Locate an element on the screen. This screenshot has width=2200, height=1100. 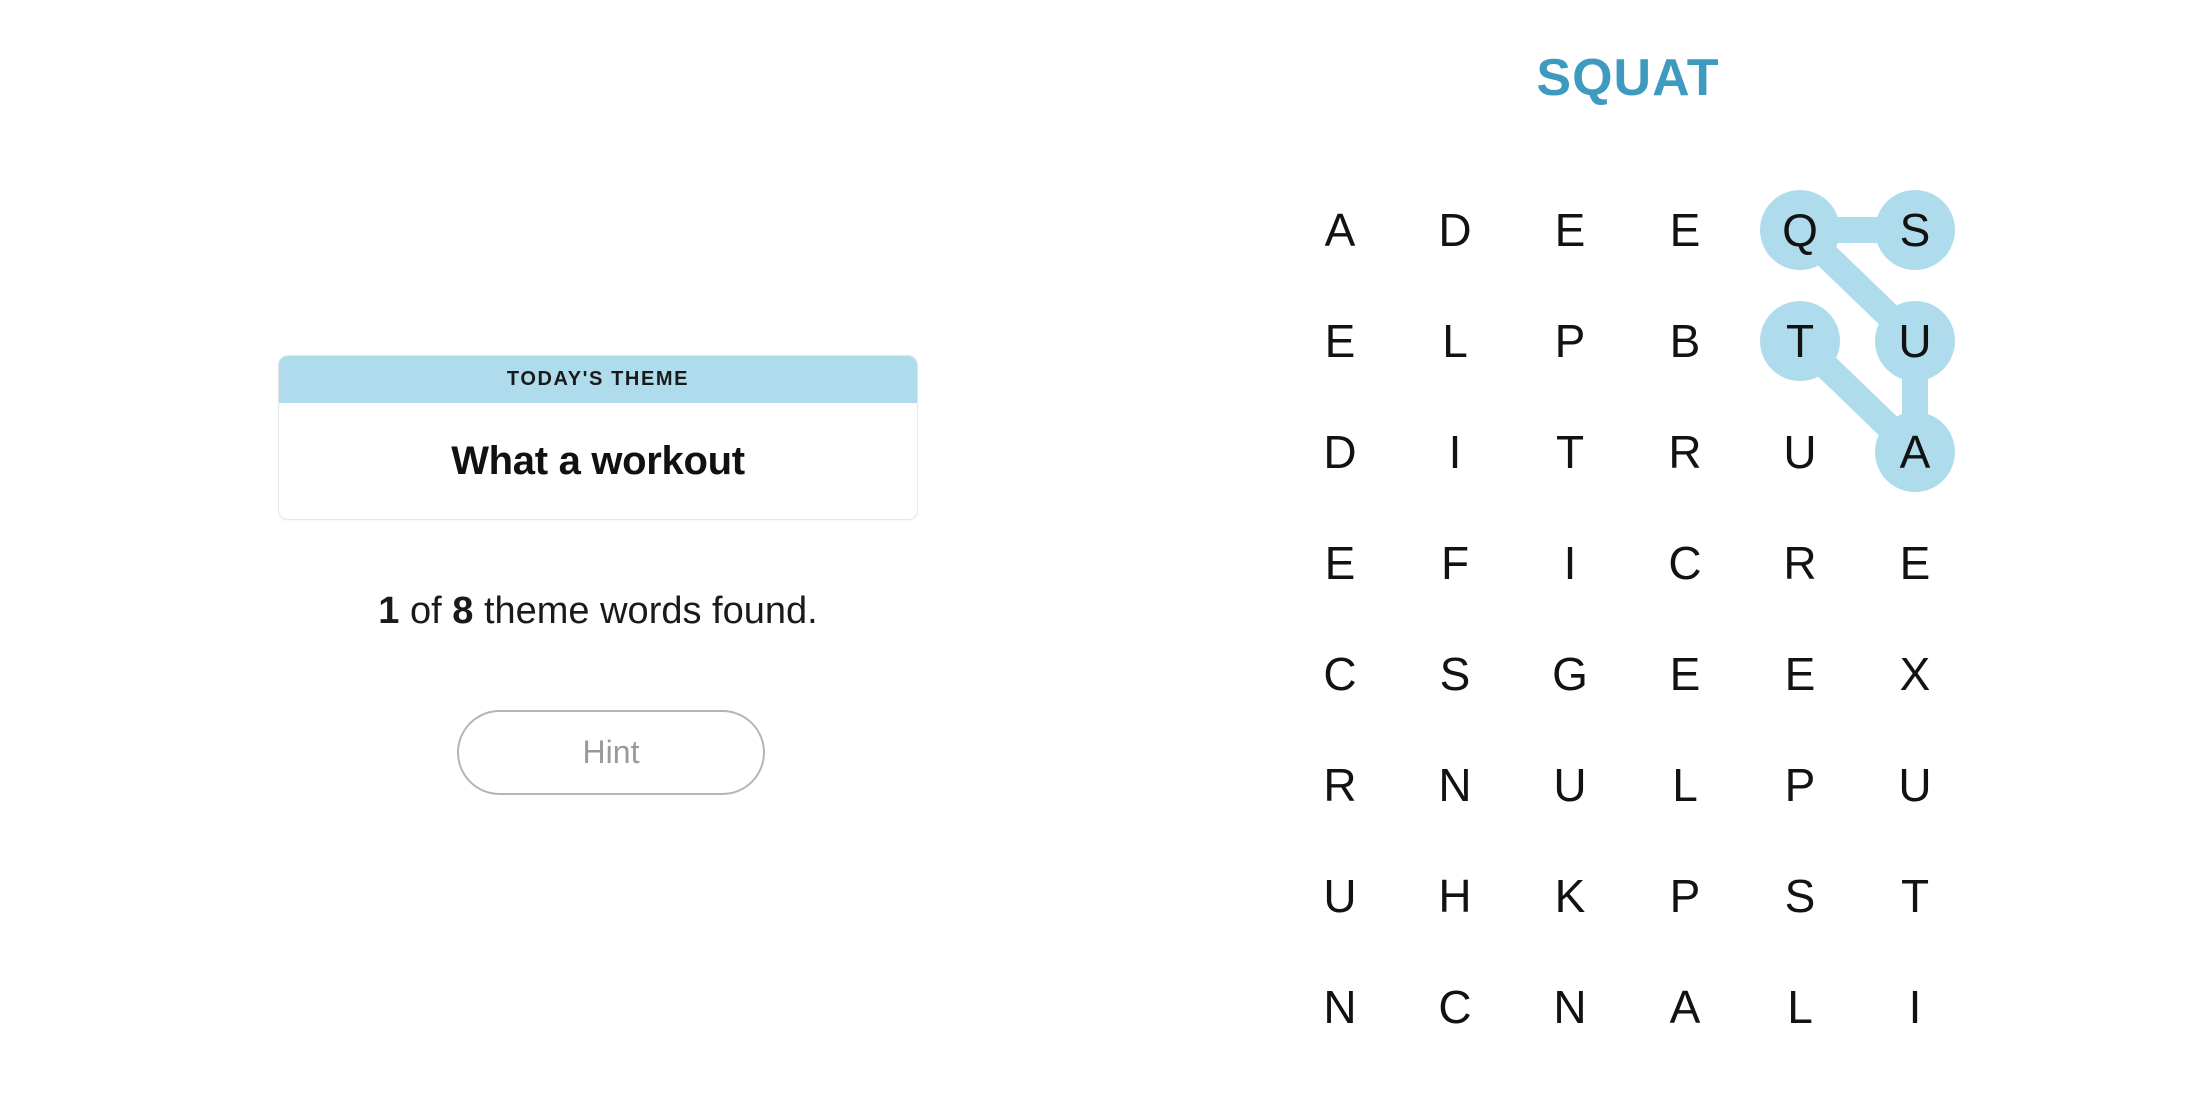
todays-theme-card: TODAY'S THEME What a workout is located at coordinates (598, 437).